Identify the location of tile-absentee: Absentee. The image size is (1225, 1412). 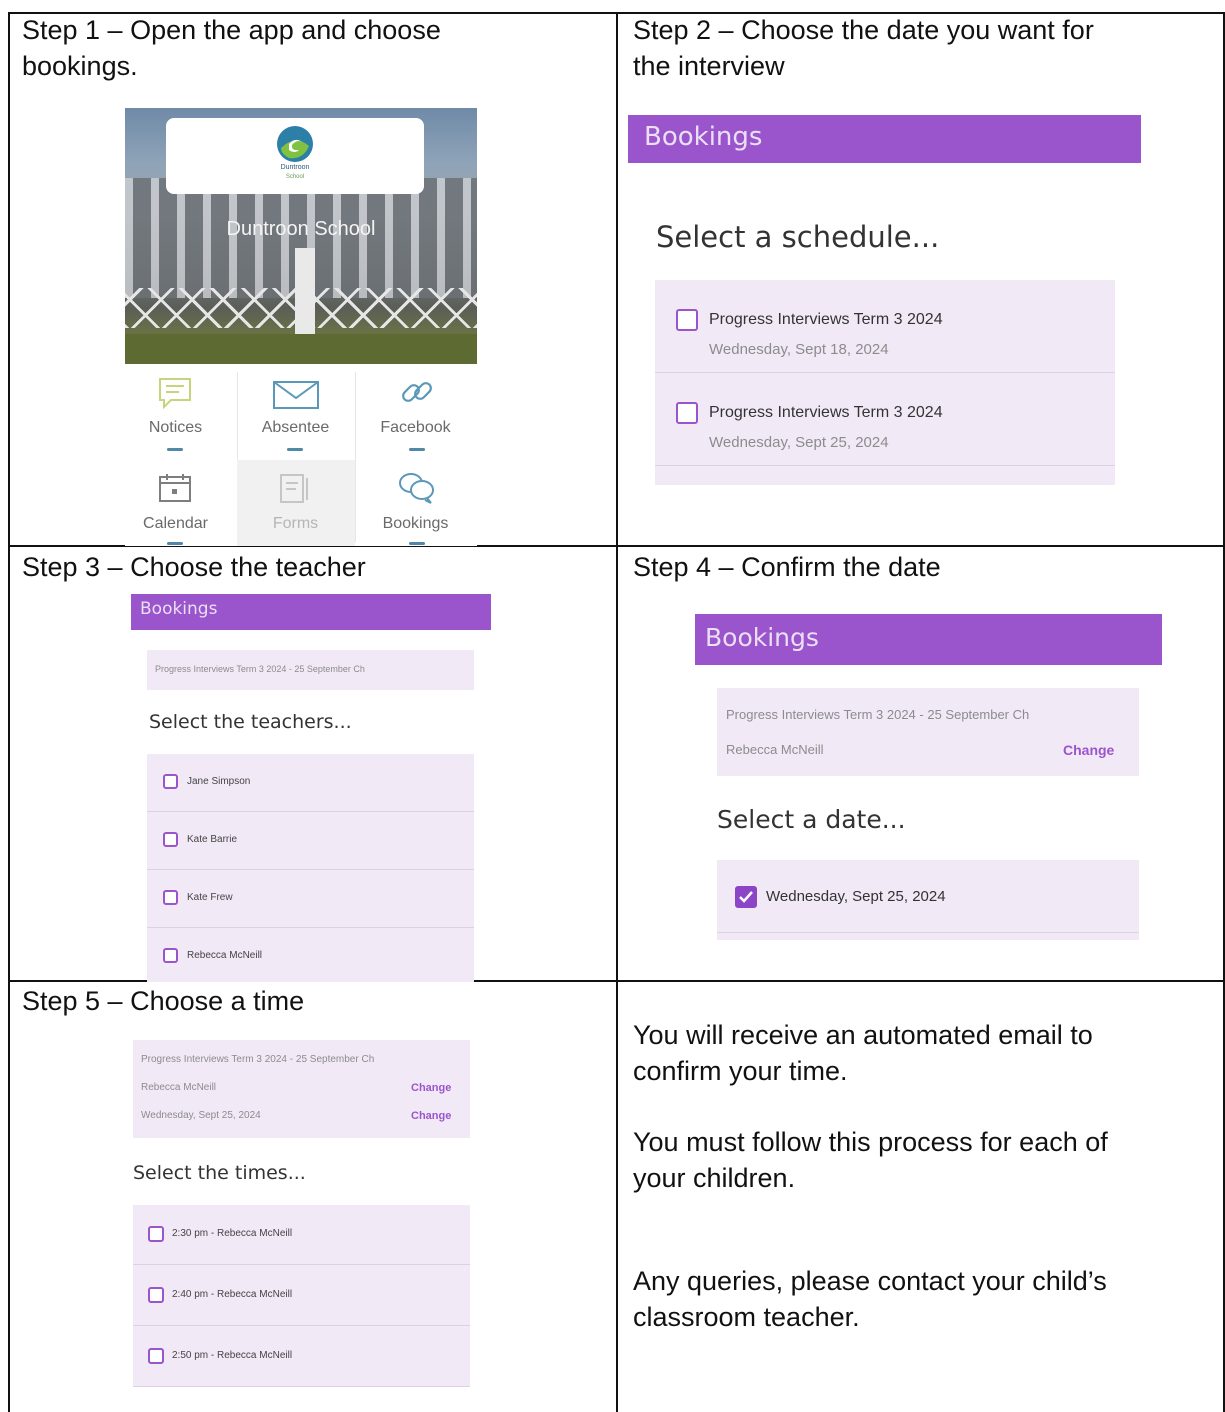
(295, 428).